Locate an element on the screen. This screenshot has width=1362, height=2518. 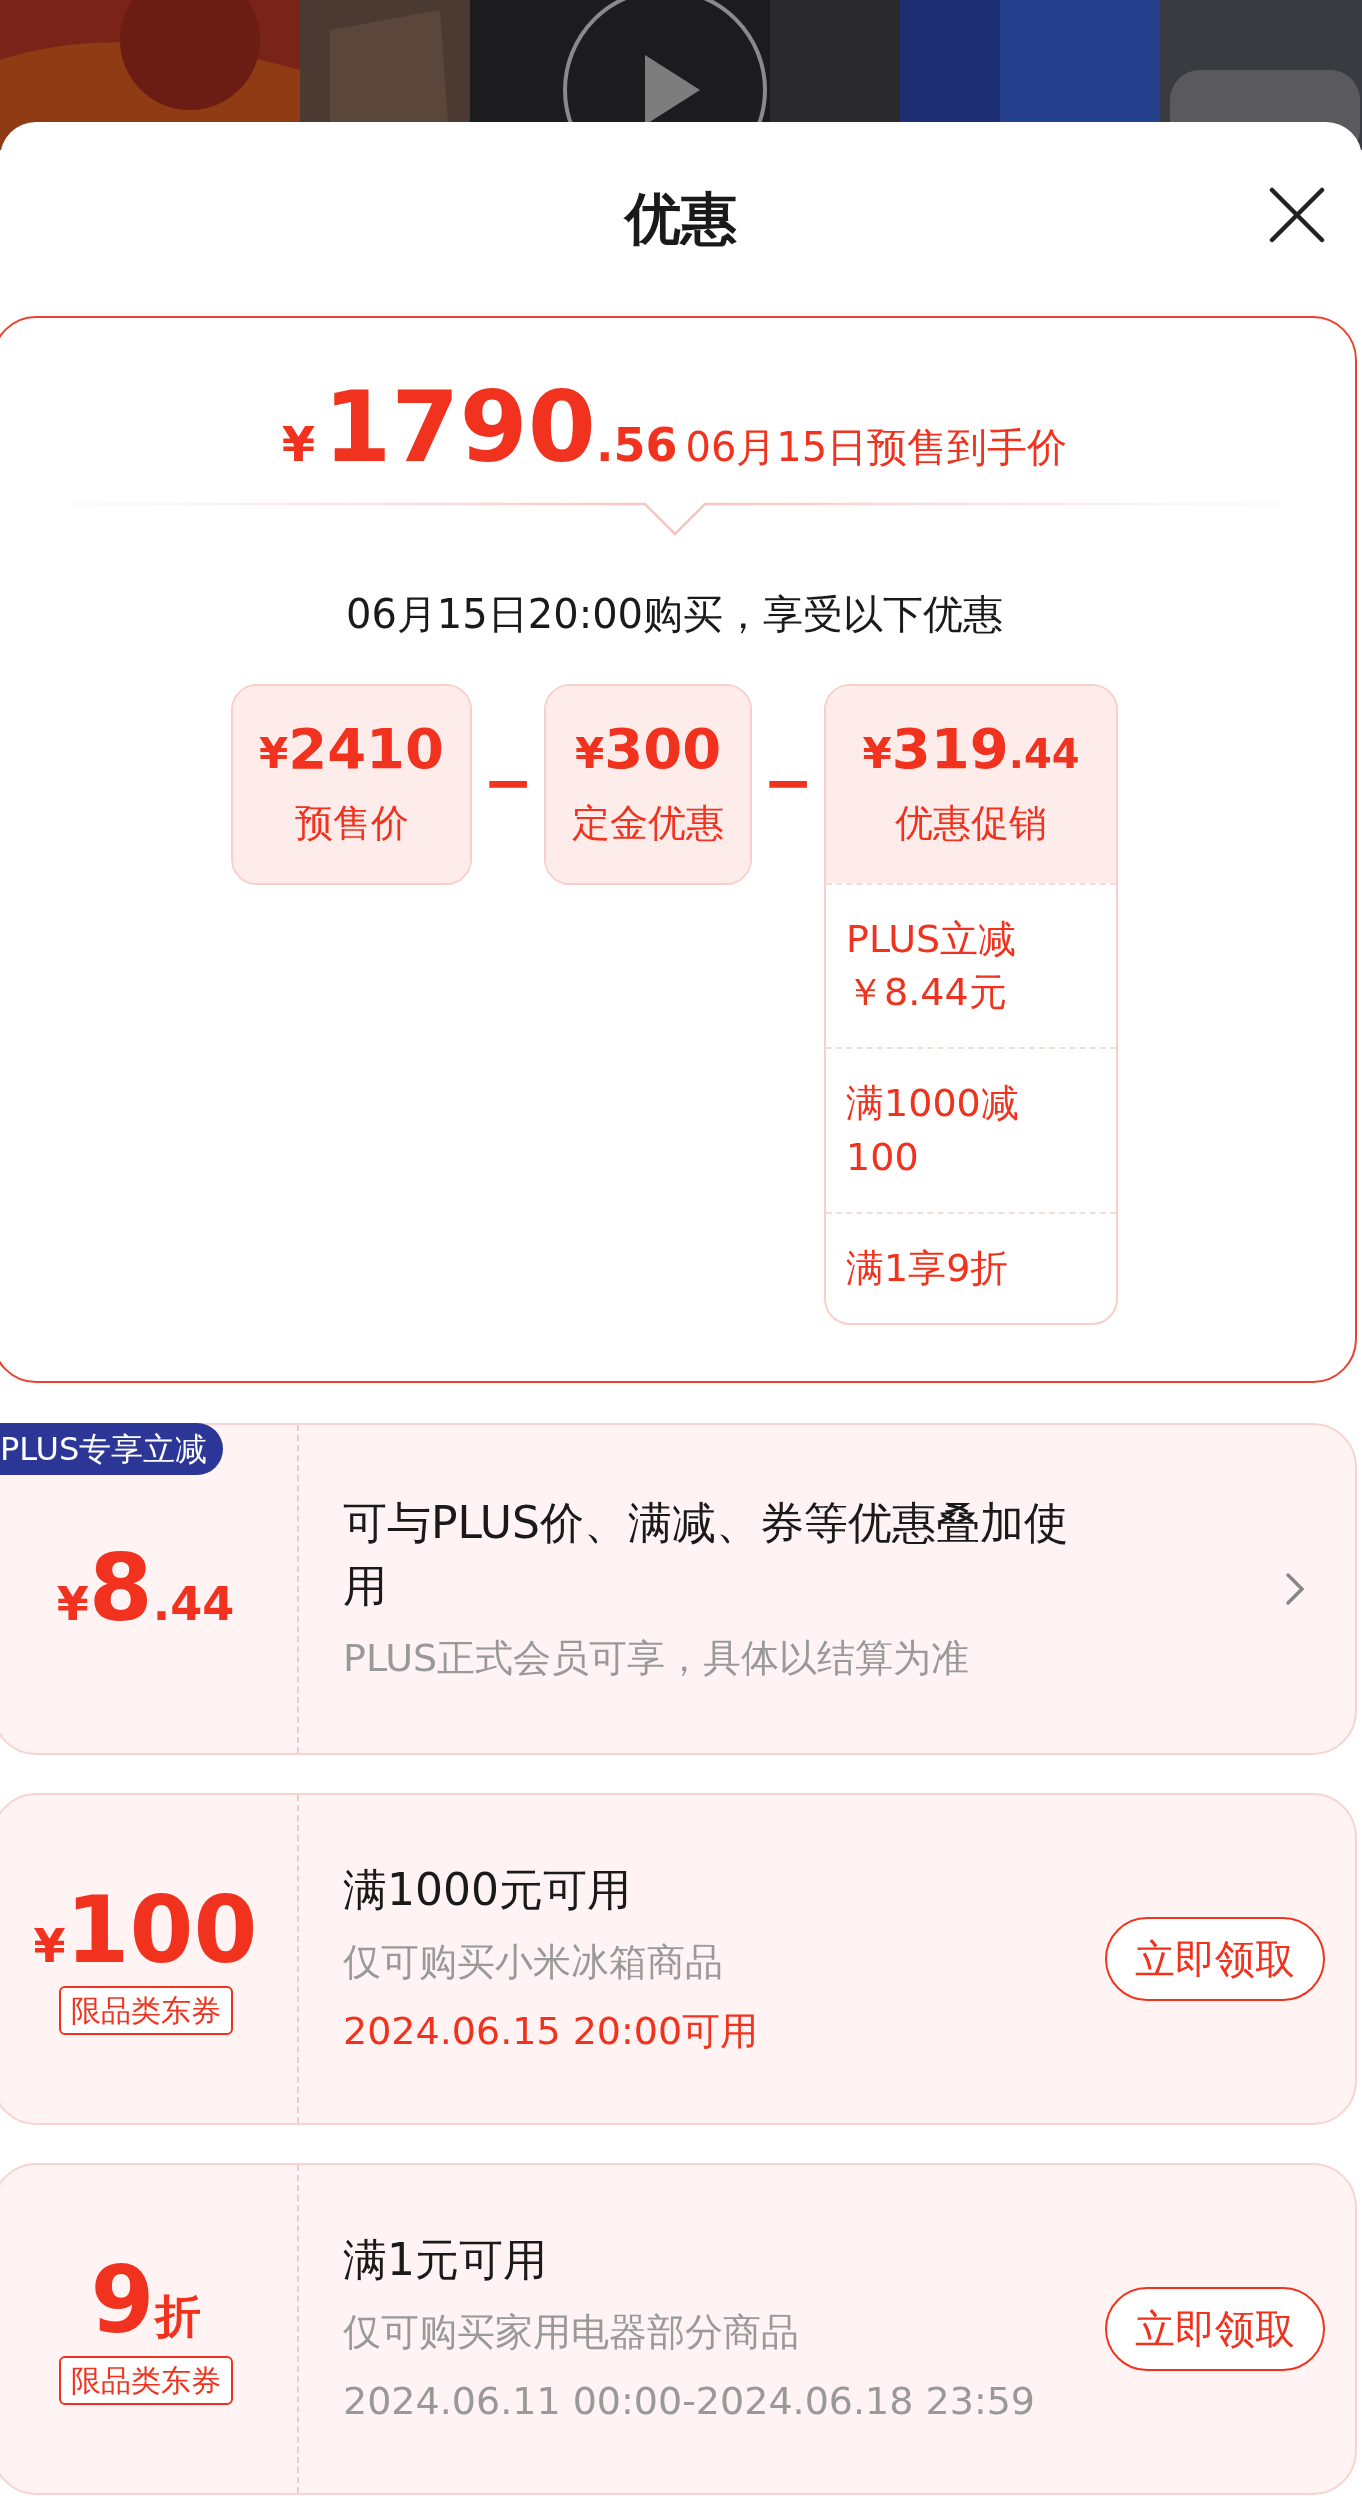
promotion-item: 满1000减100 is located at coordinates (971, 1129).